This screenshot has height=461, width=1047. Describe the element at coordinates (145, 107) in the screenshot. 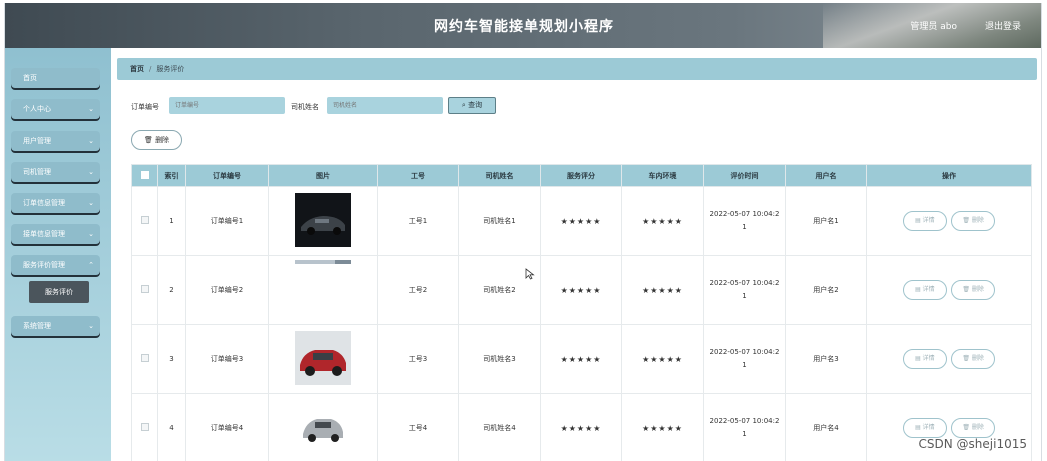

I see `order-number-label: 订单编号` at that location.